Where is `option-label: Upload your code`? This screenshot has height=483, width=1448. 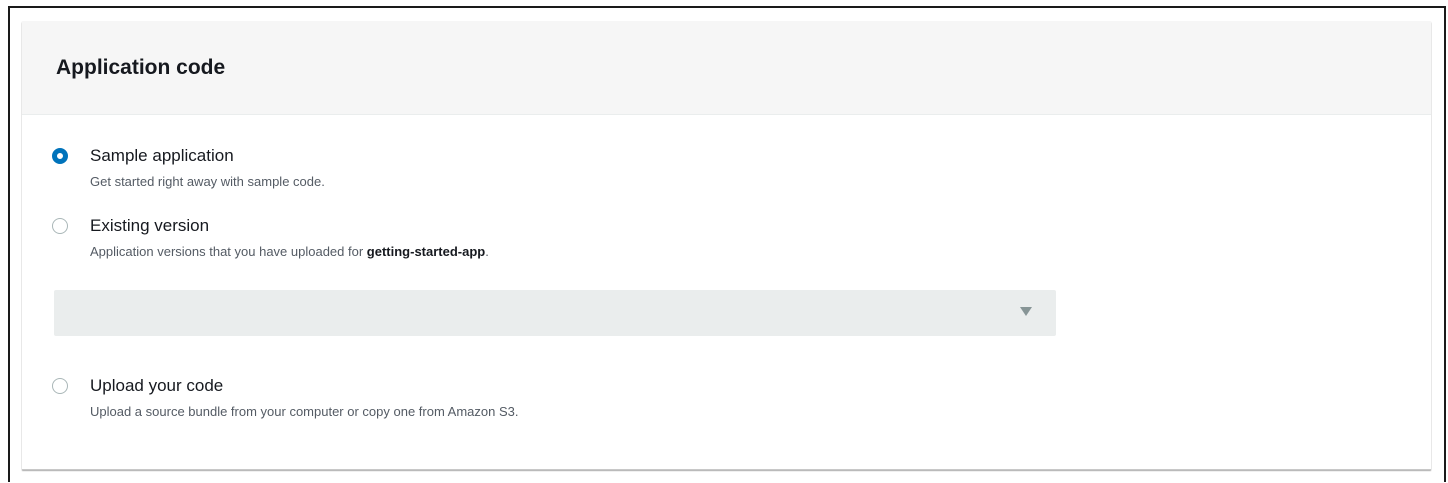
option-label: Upload your code is located at coordinates (156, 386).